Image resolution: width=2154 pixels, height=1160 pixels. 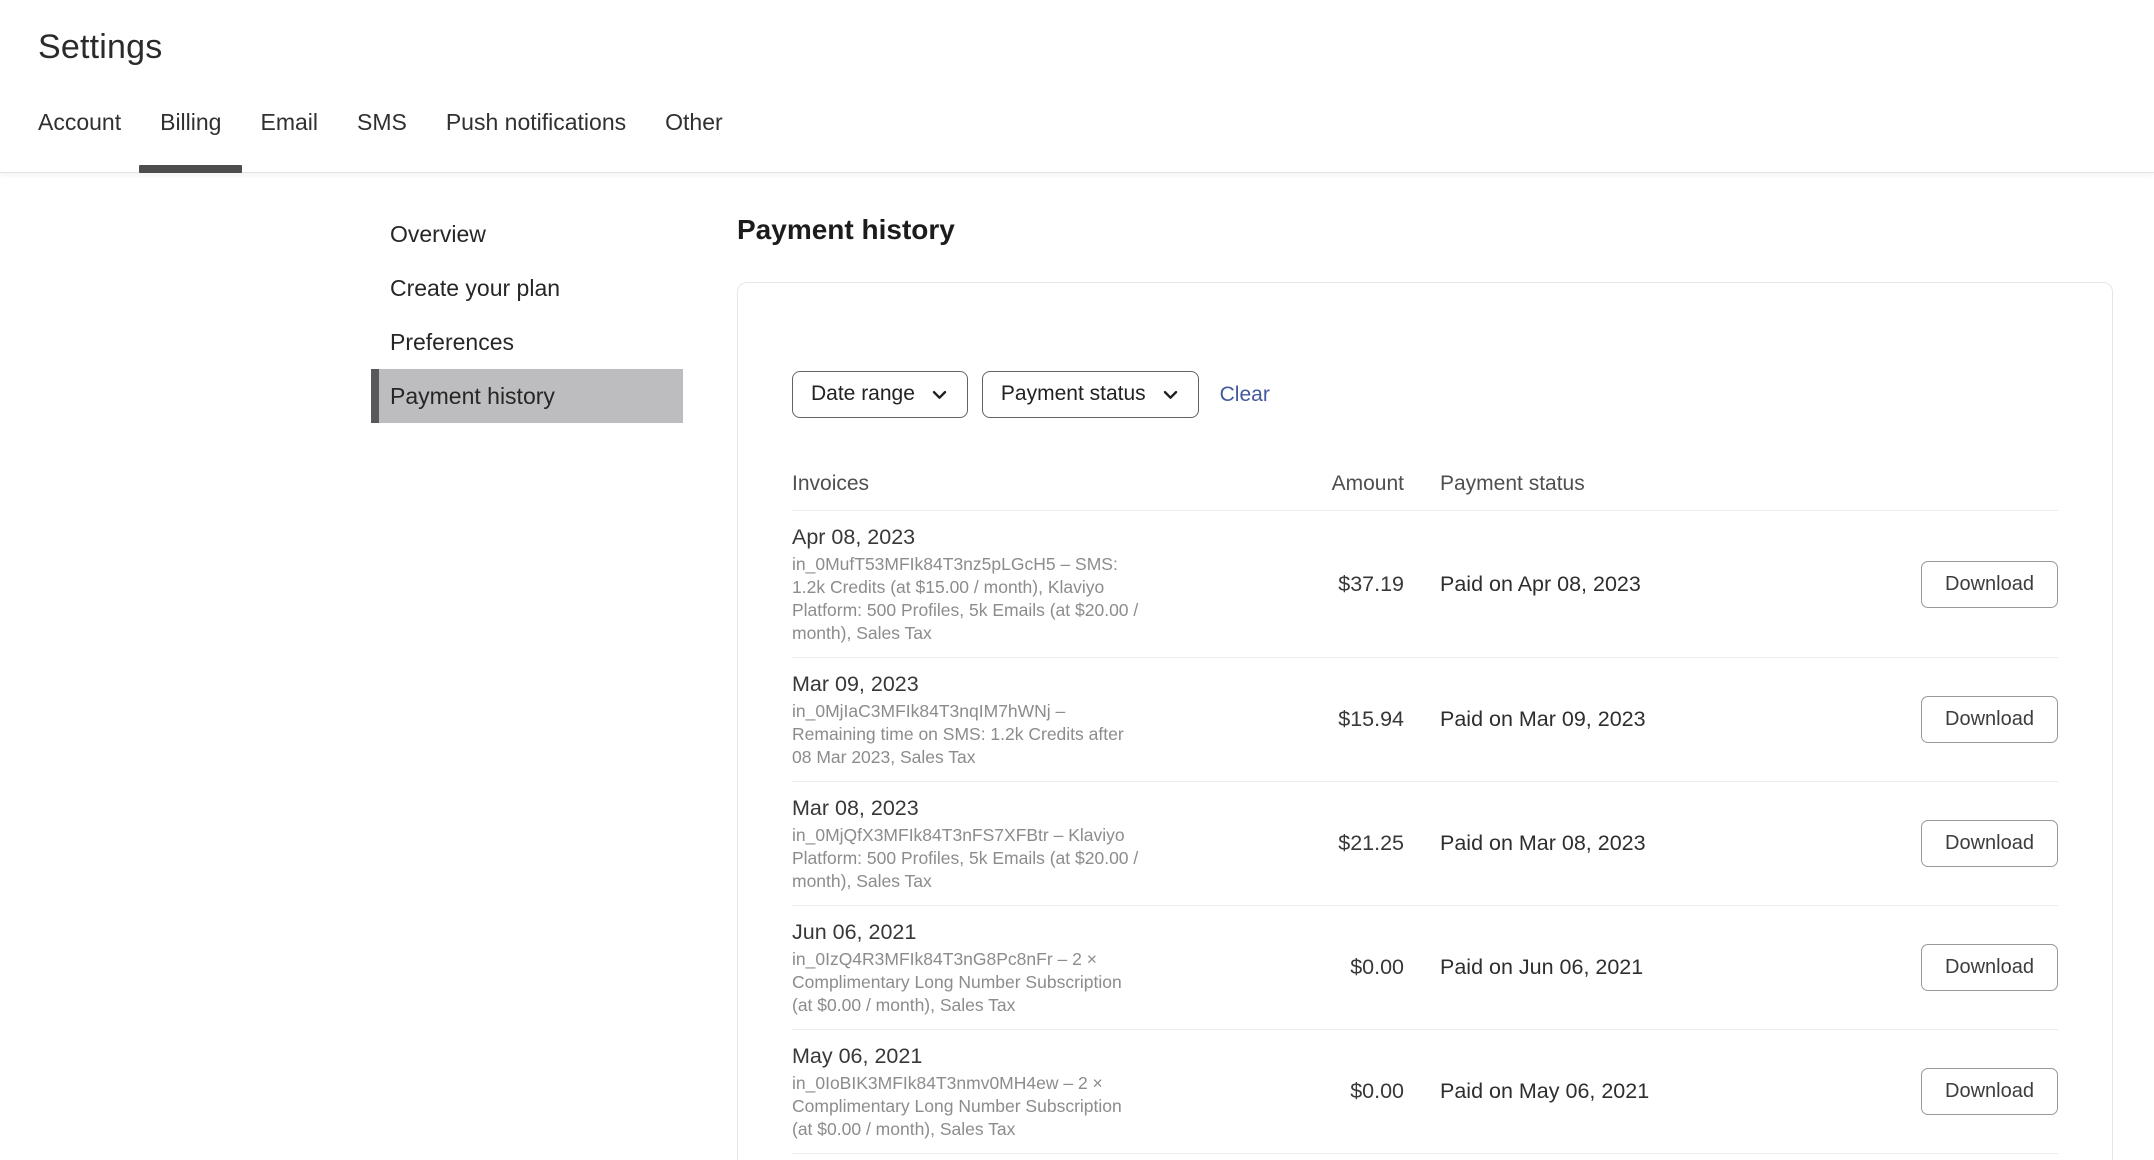 I want to click on tab-sms: SMS, so click(x=382, y=140).